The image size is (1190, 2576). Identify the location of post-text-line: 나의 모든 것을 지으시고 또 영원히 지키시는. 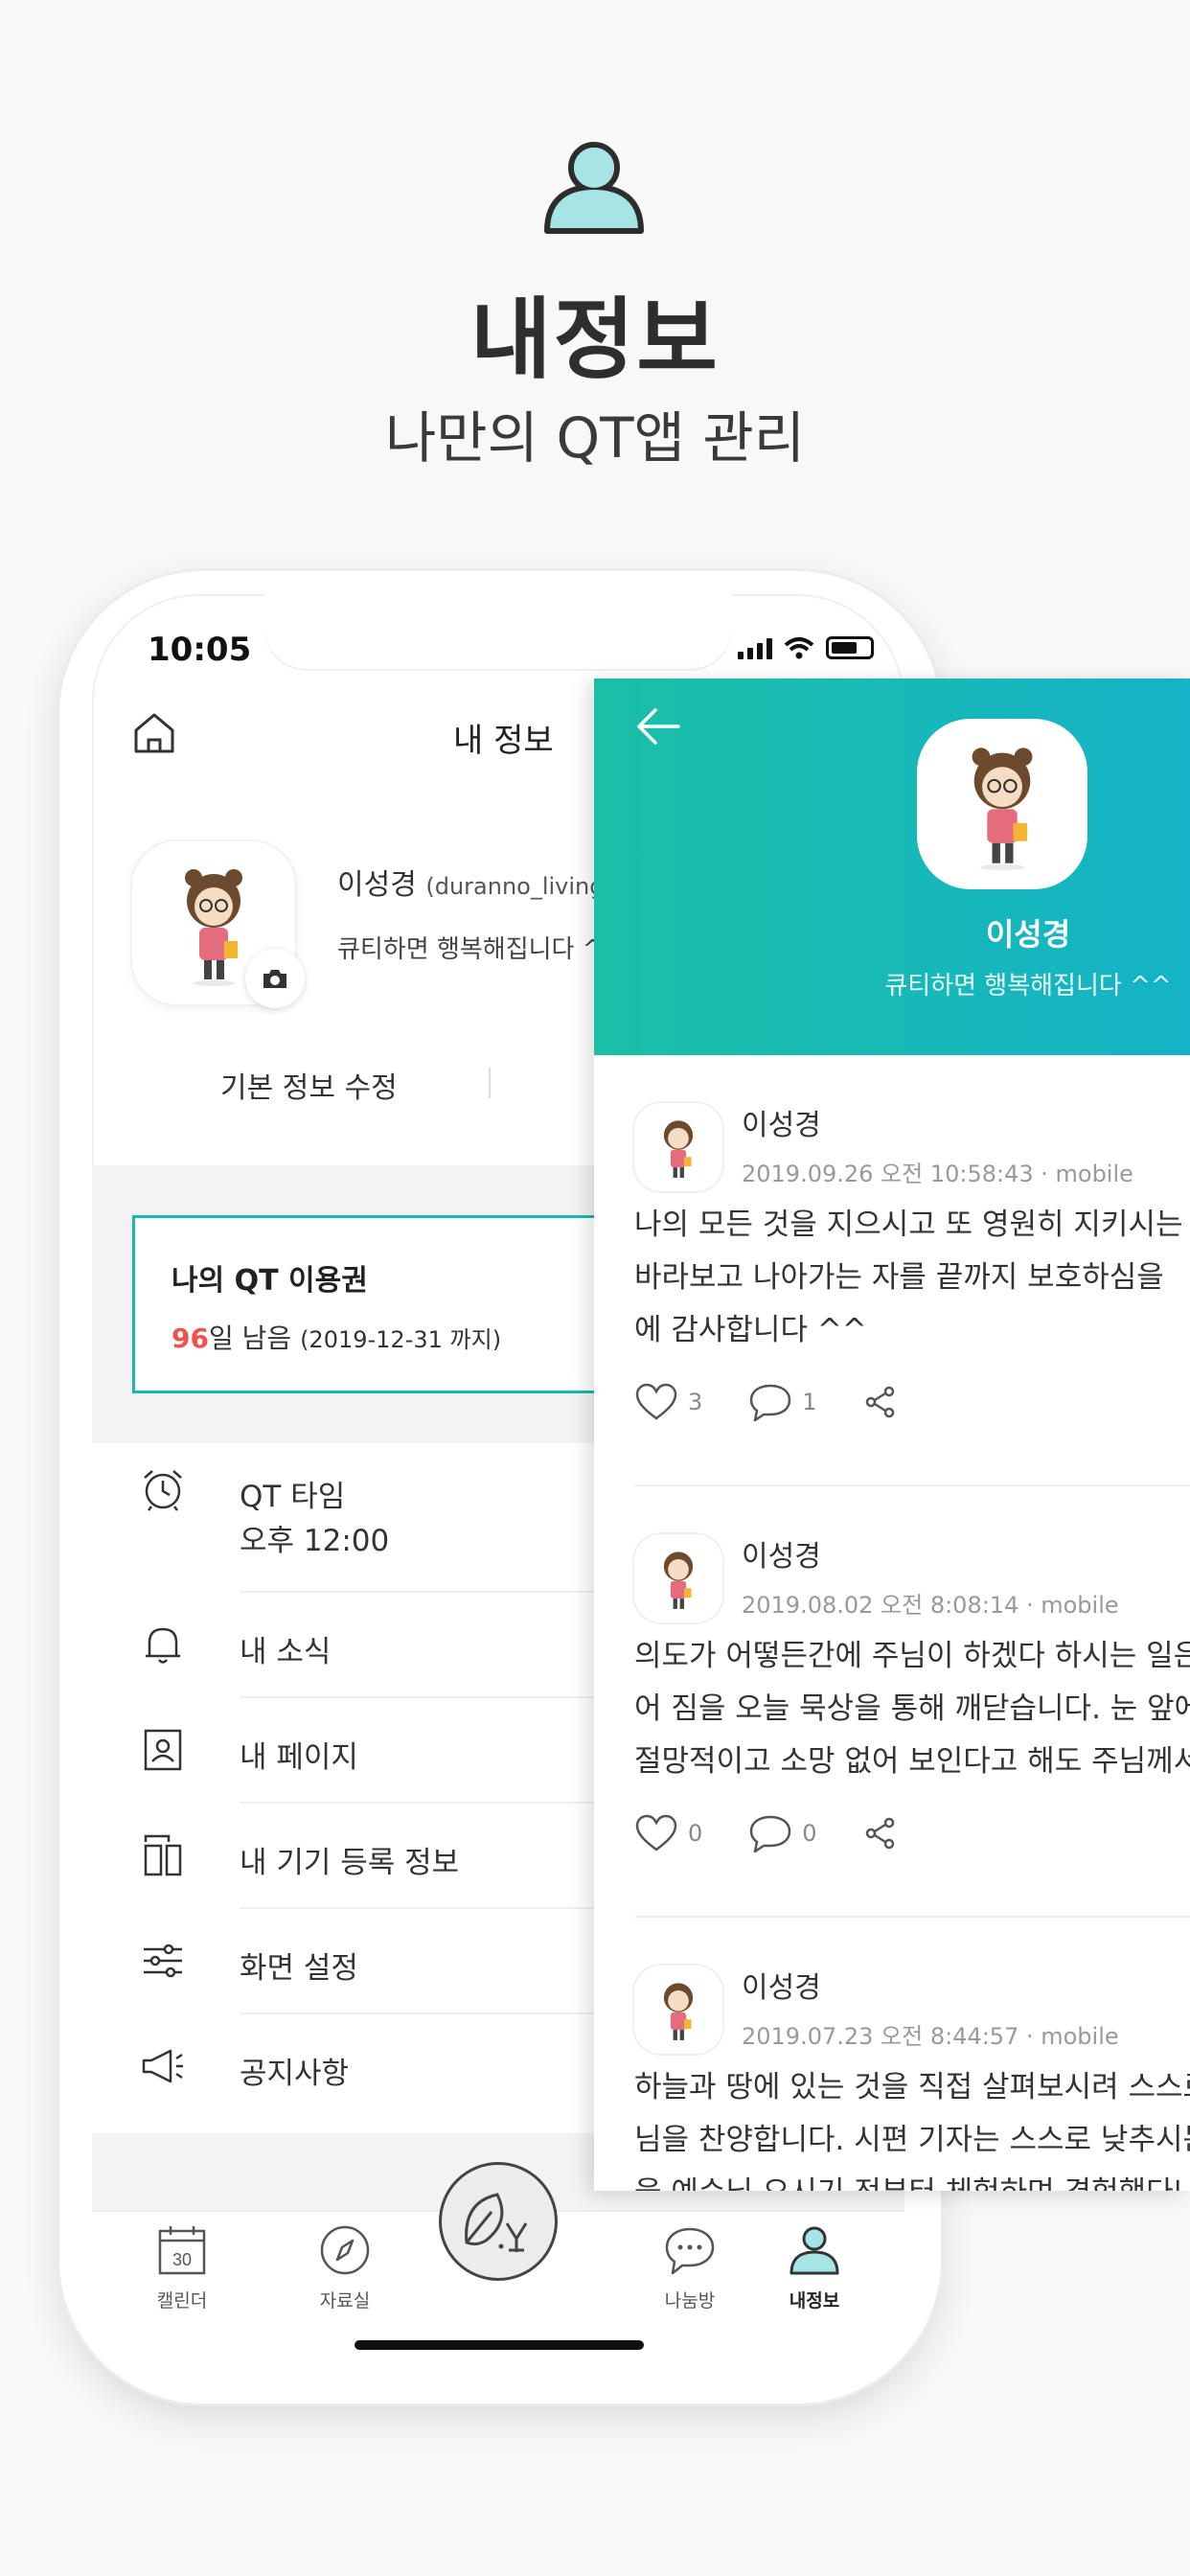
(909, 1225).